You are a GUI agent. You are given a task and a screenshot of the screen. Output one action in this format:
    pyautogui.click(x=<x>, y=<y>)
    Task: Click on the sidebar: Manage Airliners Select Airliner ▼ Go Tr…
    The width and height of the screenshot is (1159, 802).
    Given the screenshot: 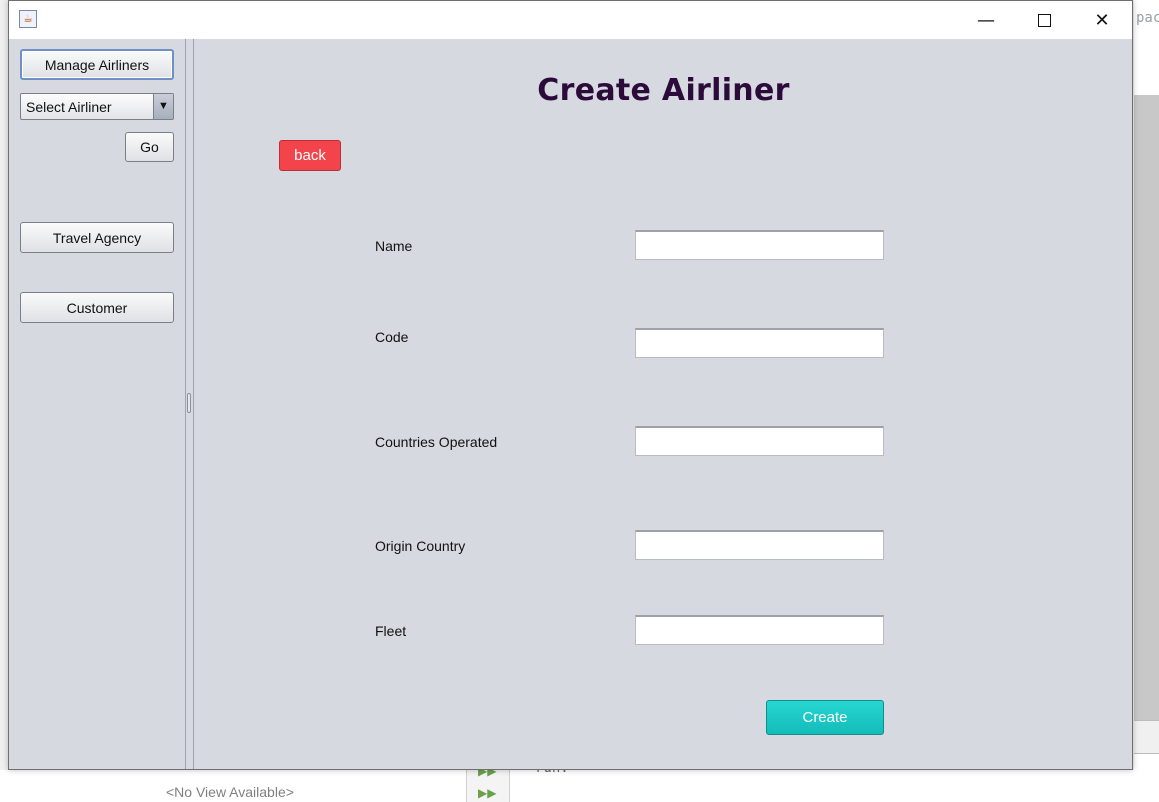 What is the action you would take?
    pyautogui.click(x=97, y=404)
    